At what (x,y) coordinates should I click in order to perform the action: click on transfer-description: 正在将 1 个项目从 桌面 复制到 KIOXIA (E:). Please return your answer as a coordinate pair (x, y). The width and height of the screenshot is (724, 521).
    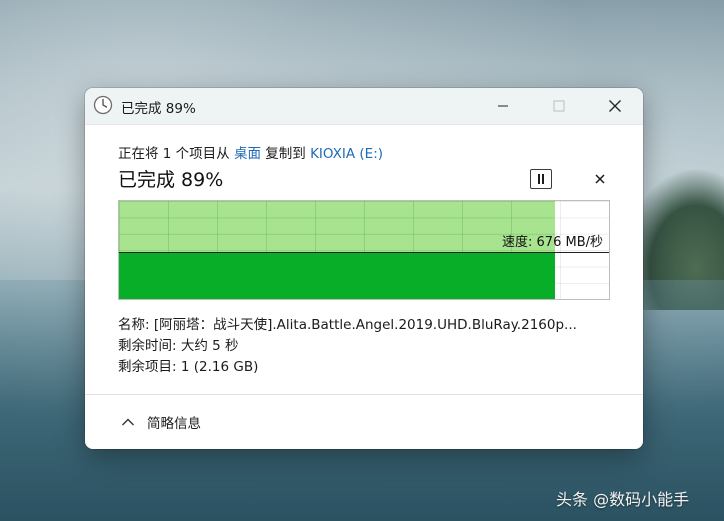
    Looking at the image, I should click on (250, 152).